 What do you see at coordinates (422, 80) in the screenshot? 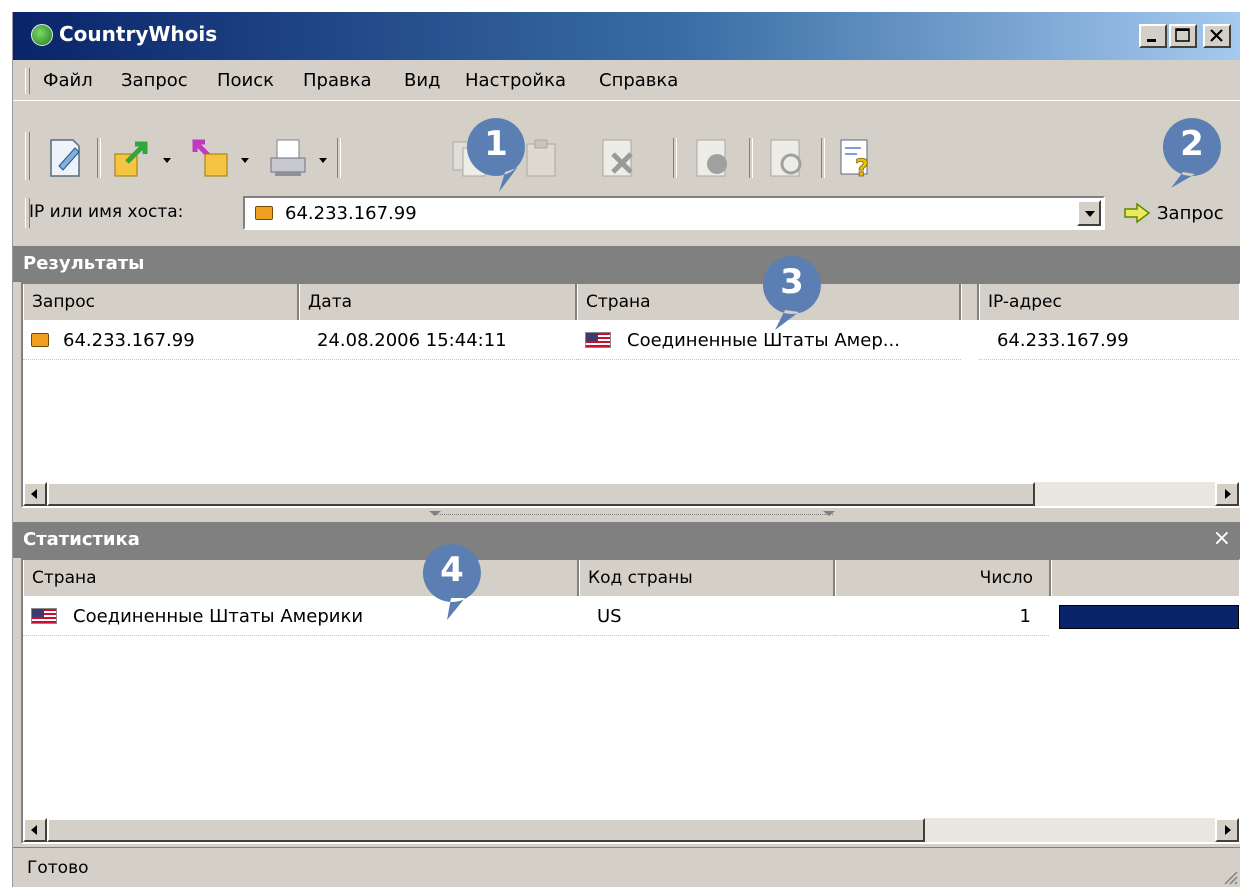
I see `menu-view: Вид` at bounding box center [422, 80].